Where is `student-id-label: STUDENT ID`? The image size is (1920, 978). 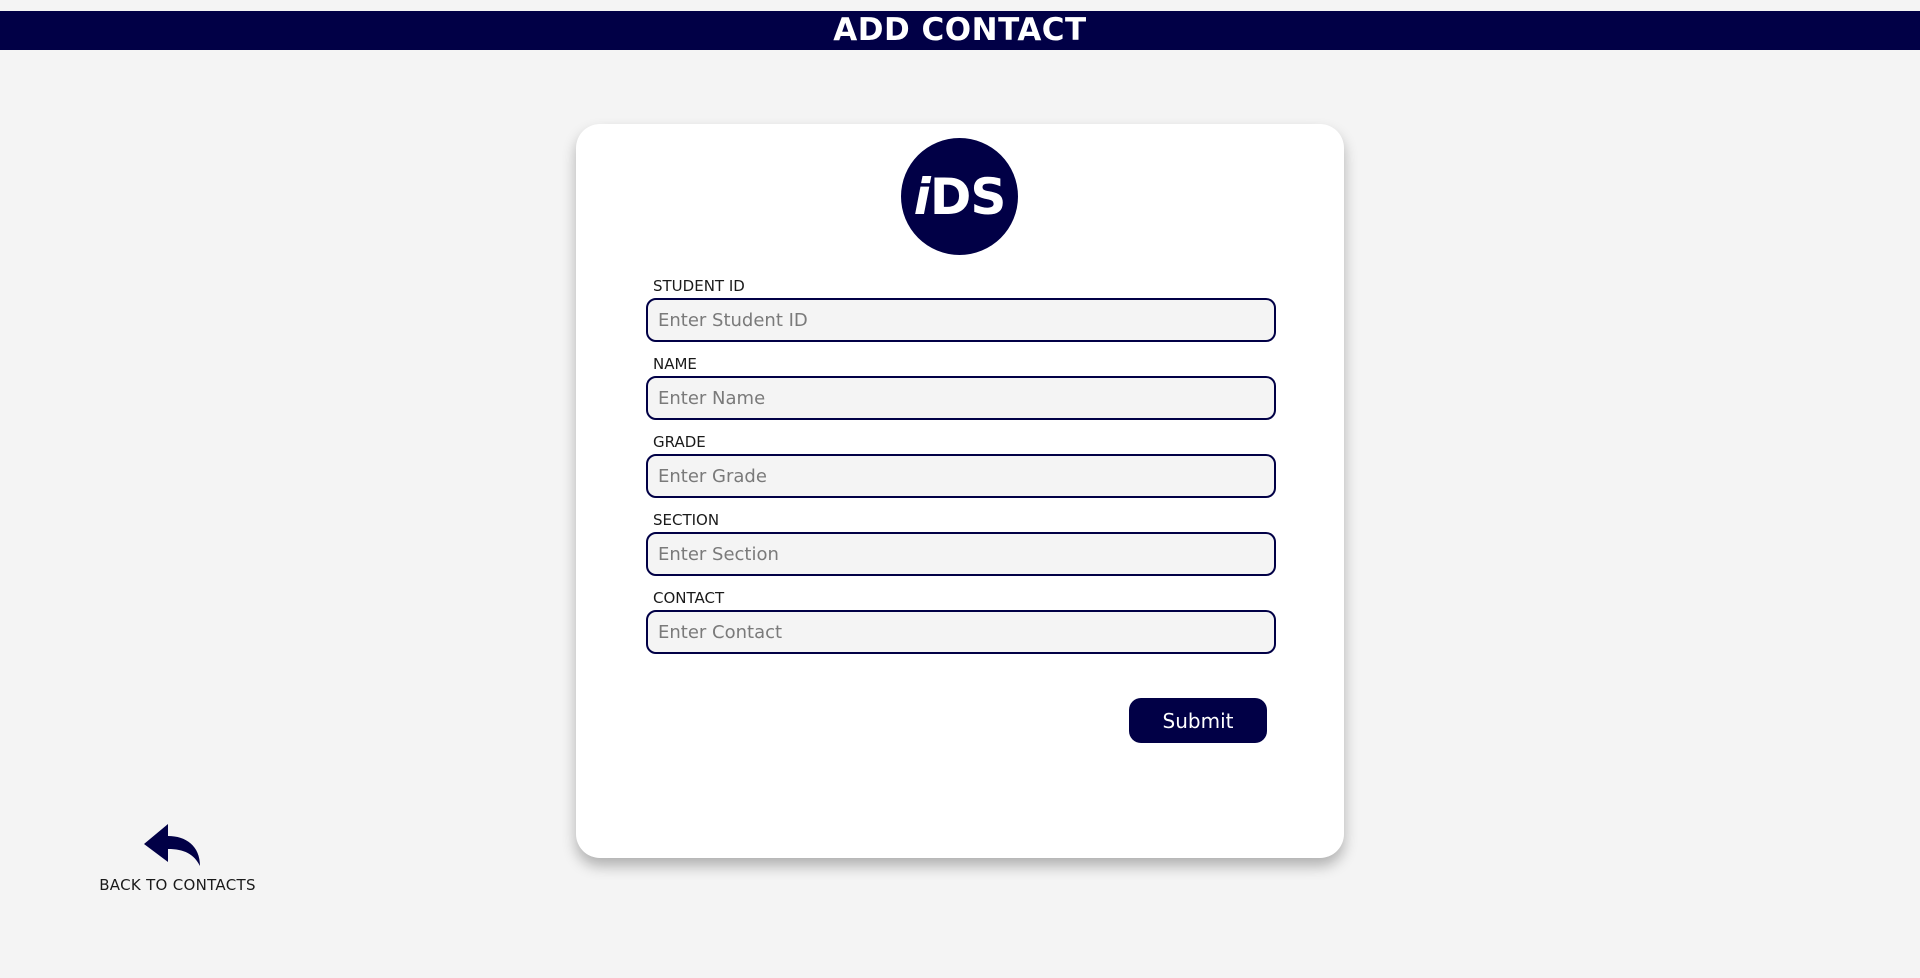 student-id-label: STUDENT ID is located at coordinates (699, 286).